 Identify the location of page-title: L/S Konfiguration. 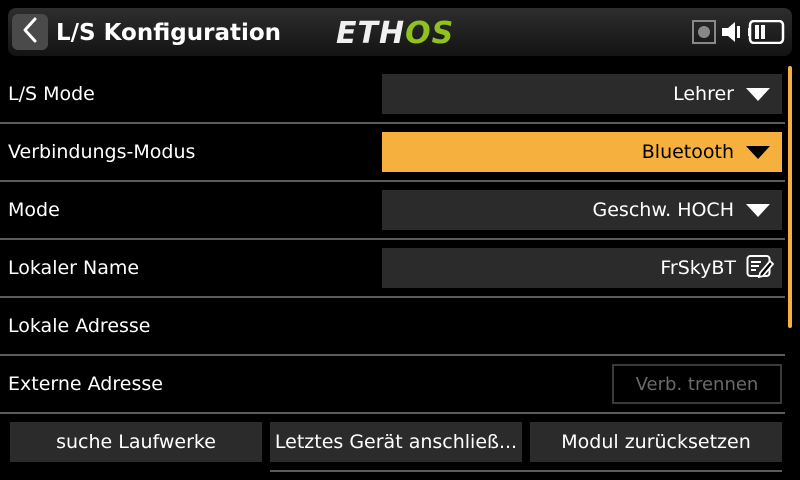
(169, 33).